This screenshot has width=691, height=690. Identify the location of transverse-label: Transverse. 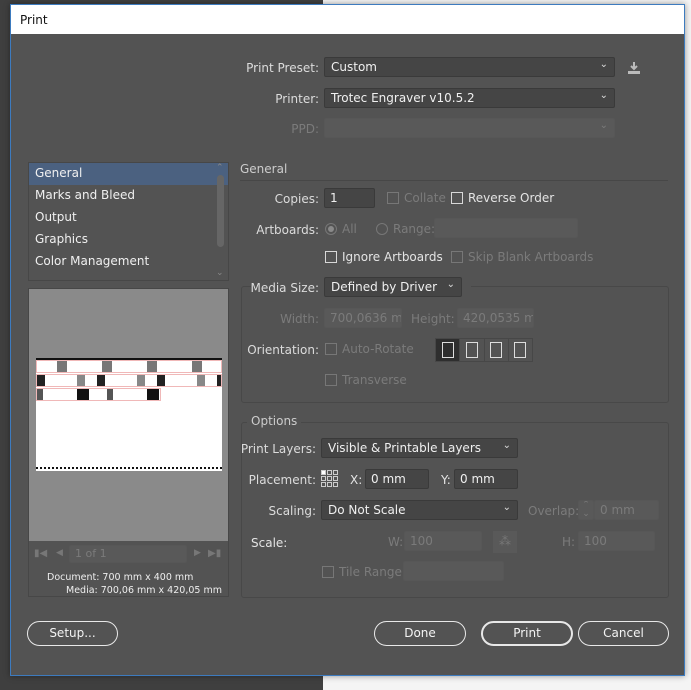
(374, 380).